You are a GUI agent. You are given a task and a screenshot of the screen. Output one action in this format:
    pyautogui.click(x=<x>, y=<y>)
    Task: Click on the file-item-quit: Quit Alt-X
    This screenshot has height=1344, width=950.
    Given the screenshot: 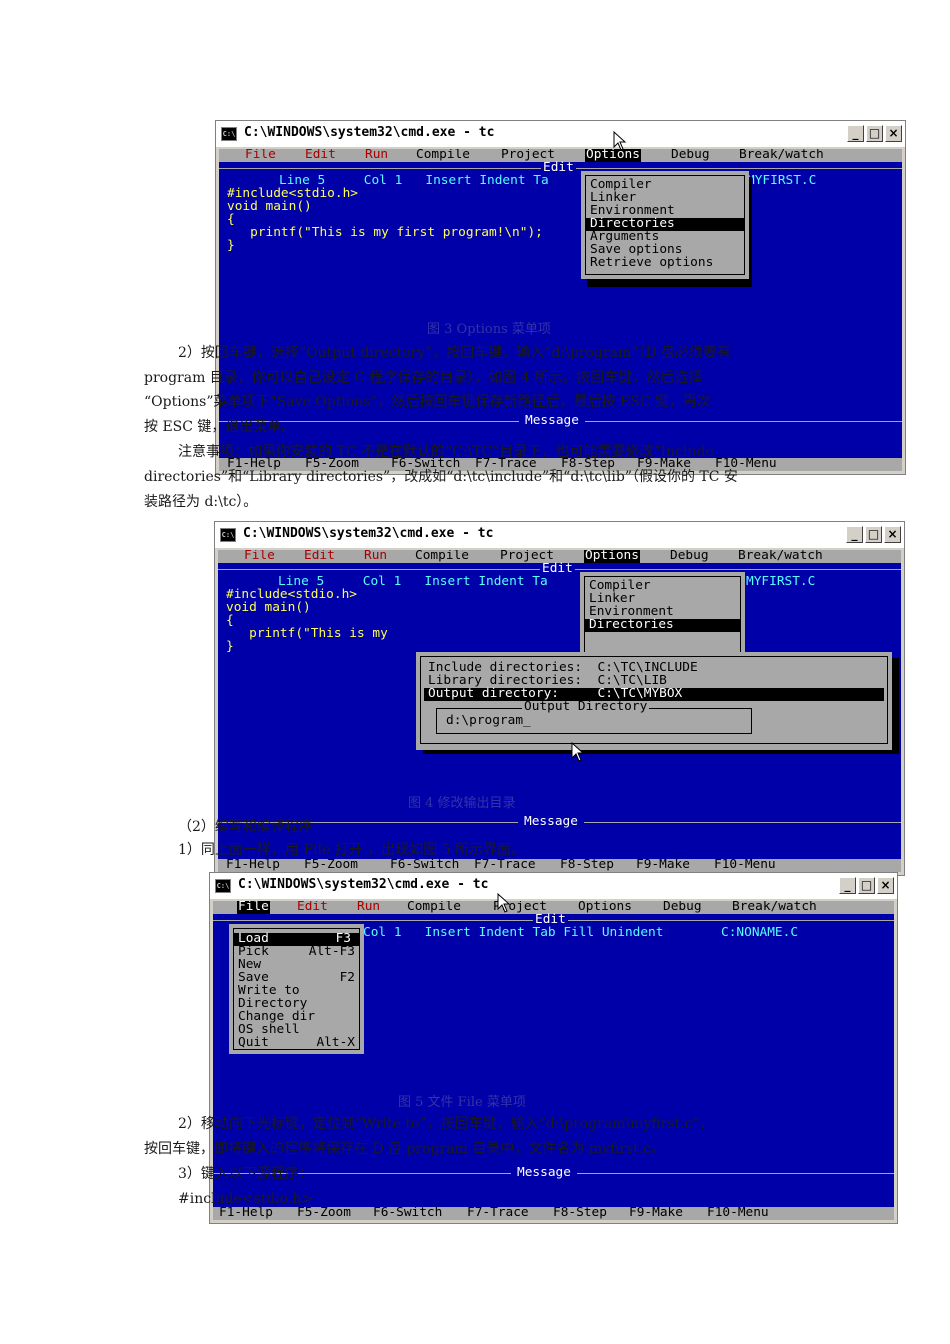 What is the action you would take?
    pyautogui.click(x=296, y=1042)
    